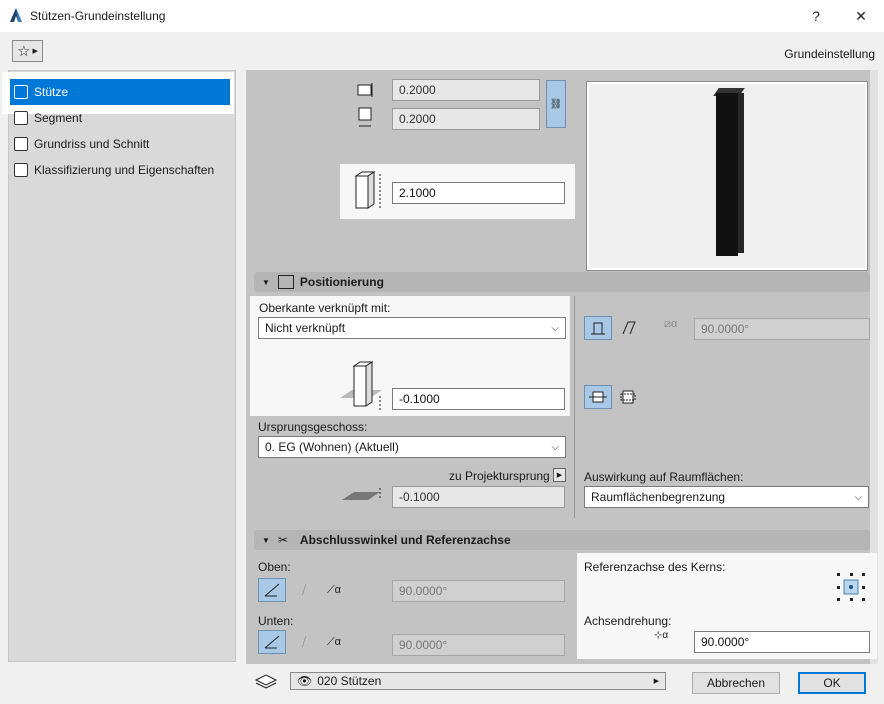 This screenshot has height=704, width=884. I want to click on scissors-icon: ✂, so click(282, 540).